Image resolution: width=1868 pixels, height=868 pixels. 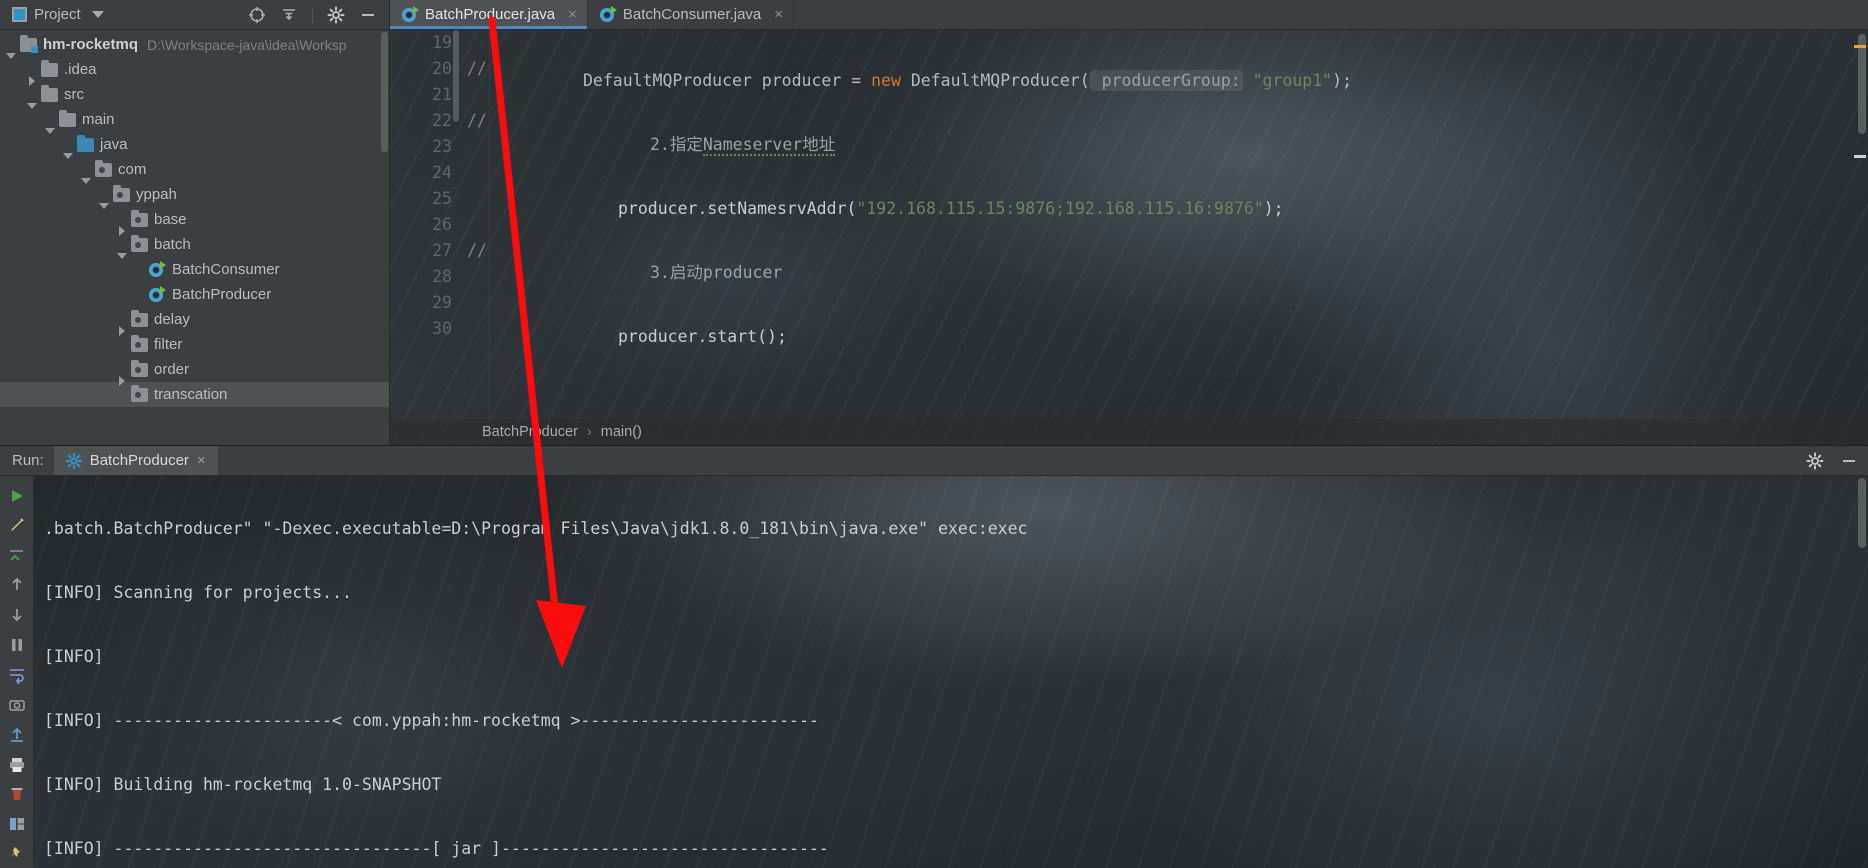 What do you see at coordinates (1860, 46) in the screenshot?
I see `warning-marker` at bounding box center [1860, 46].